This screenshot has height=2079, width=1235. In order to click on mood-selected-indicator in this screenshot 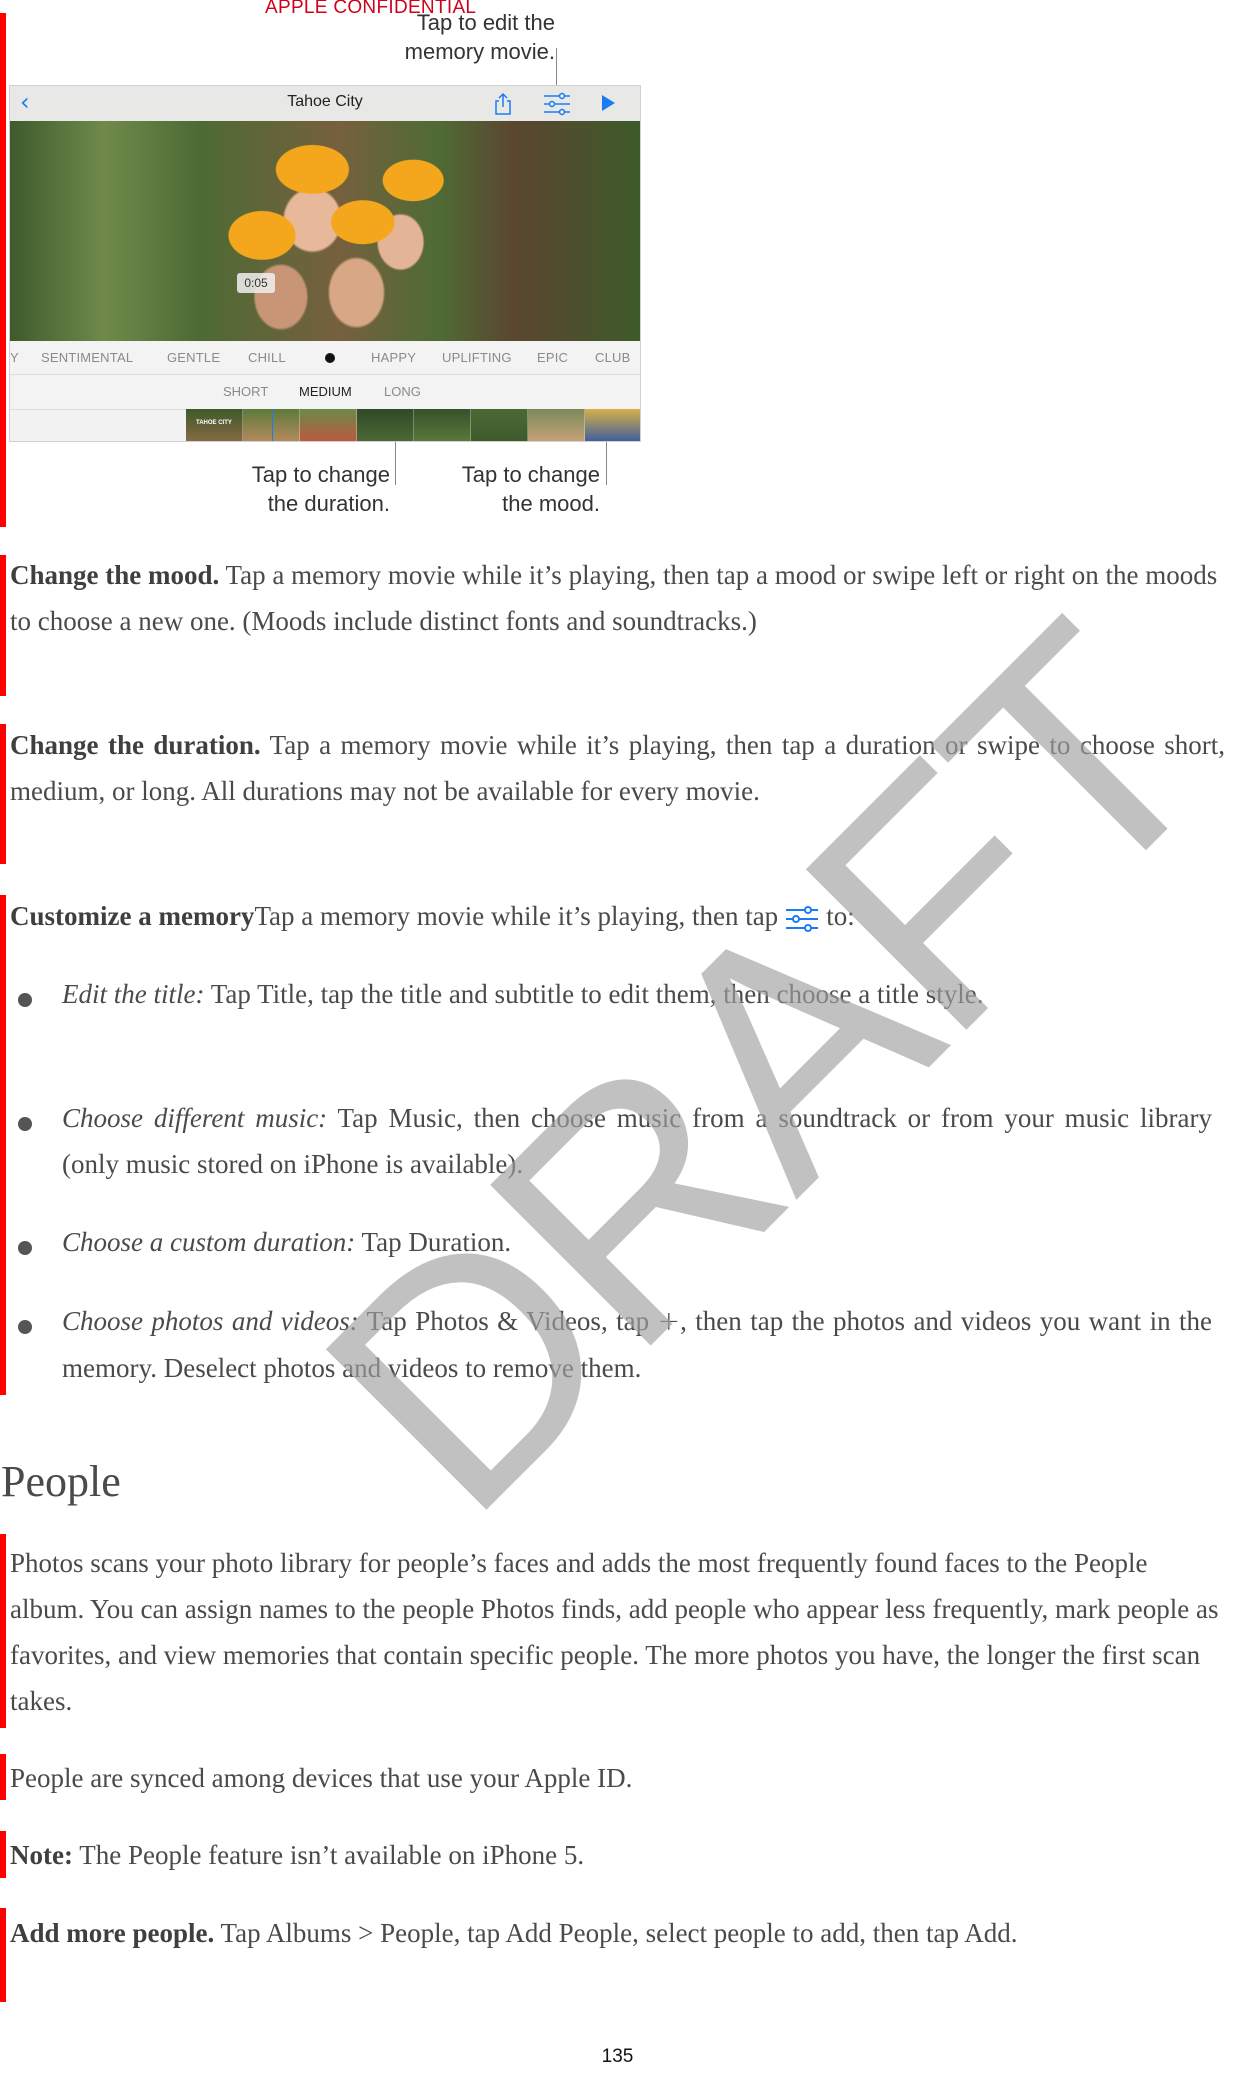, I will do `click(330, 358)`.